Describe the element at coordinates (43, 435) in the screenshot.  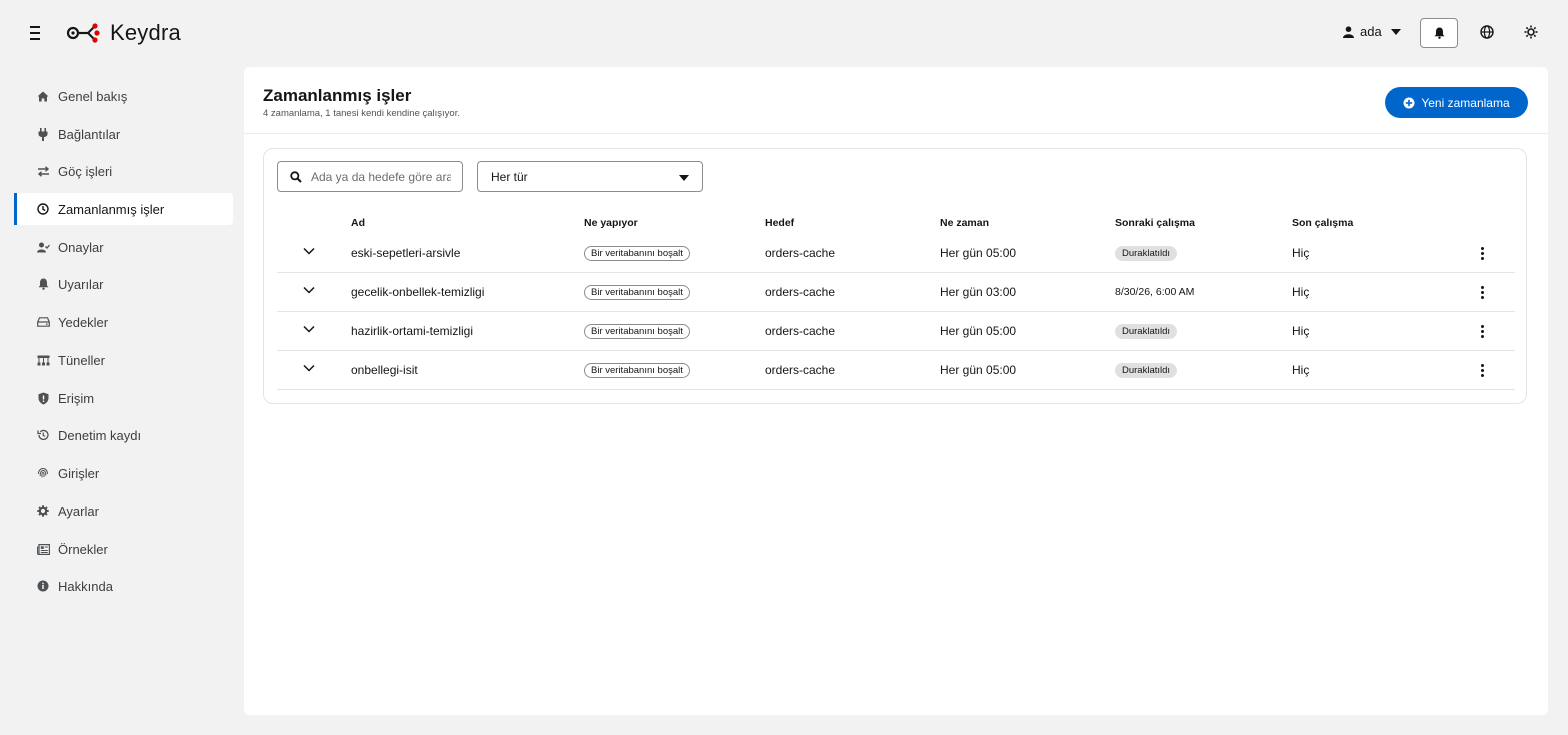
I see `history-icon` at that location.